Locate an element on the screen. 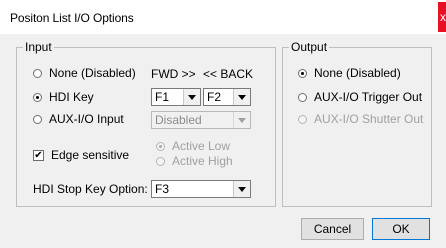  input-option-aux-io-label: AUX-I/O Input is located at coordinates (86, 119).